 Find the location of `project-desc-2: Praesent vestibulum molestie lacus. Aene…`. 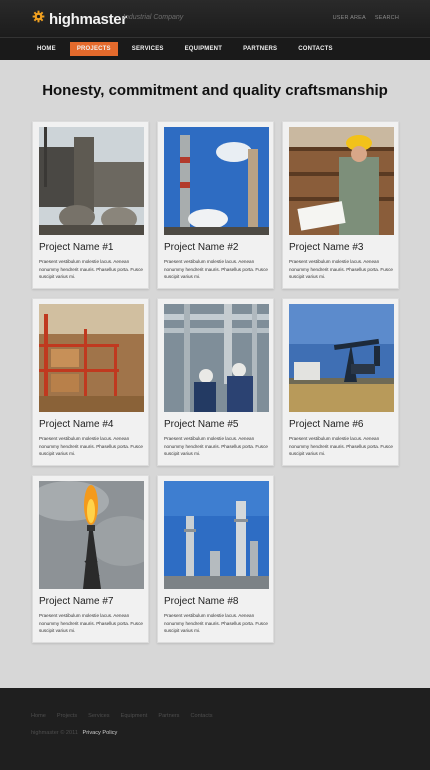

project-desc-2: Praesent vestibulum molestie lacus. Aene… is located at coordinates (216, 269).